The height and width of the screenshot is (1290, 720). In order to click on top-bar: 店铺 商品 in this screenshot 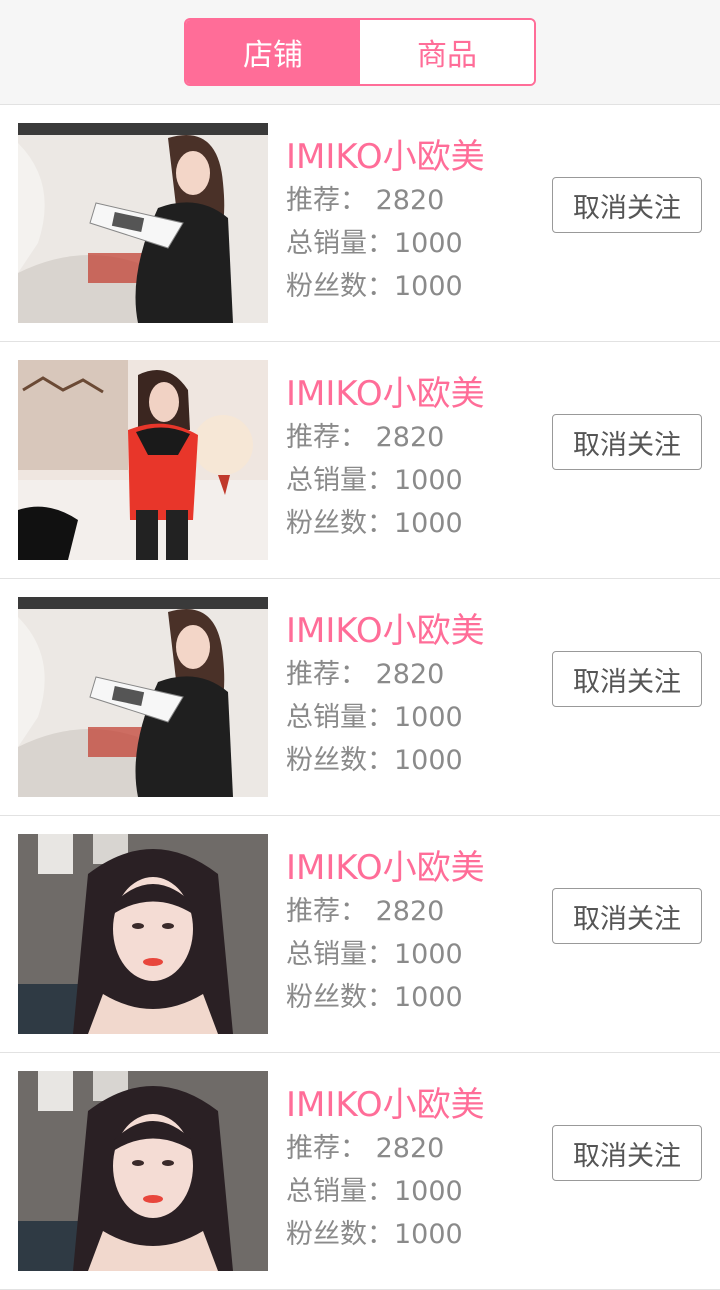, I will do `click(360, 52)`.